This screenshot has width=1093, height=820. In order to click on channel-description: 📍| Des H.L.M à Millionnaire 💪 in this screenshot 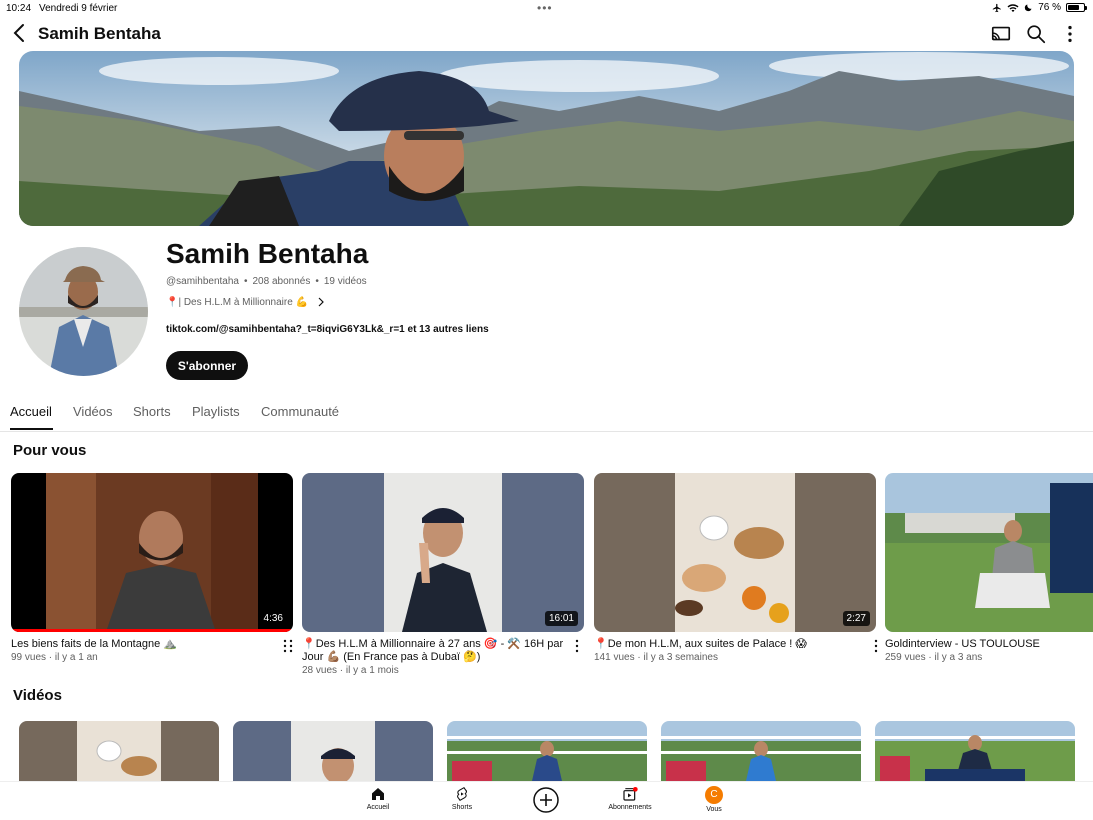, I will do `click(246, 302)`.